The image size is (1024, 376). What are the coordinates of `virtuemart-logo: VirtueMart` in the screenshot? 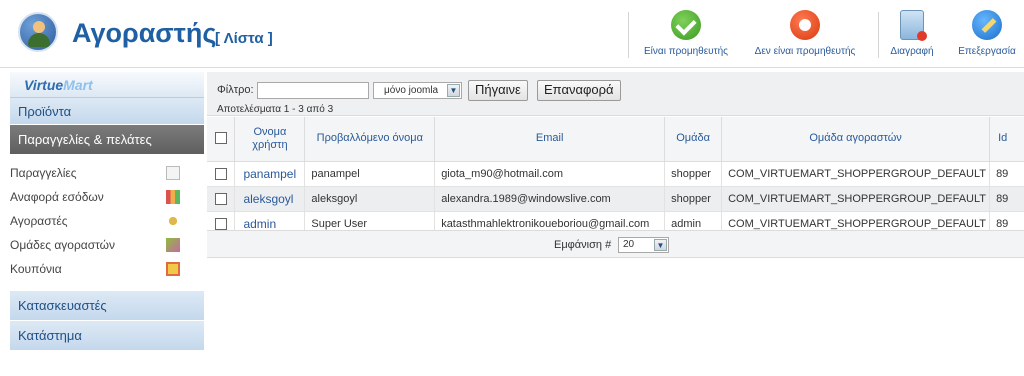 It's located at (107, 85).